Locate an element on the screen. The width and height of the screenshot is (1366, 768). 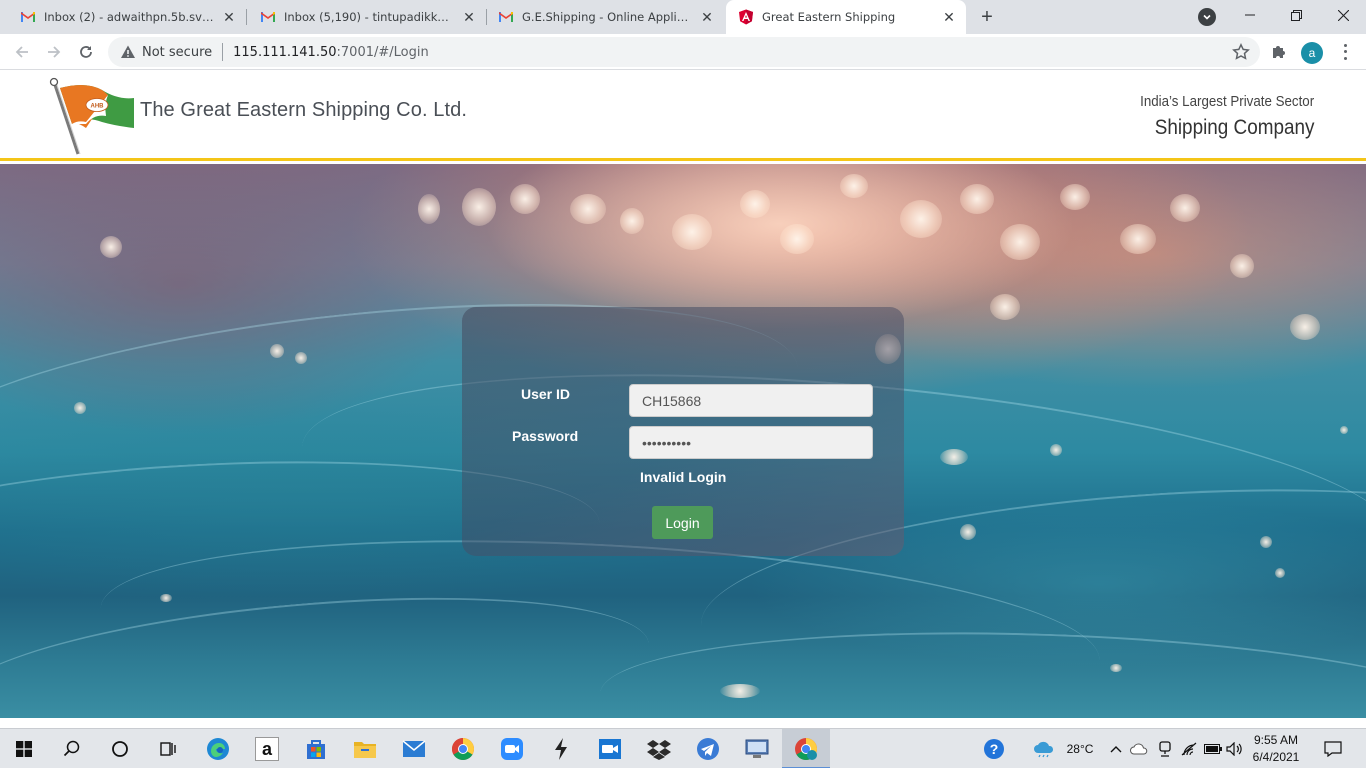
dropbox-icon is located at coordinates (659, 750).